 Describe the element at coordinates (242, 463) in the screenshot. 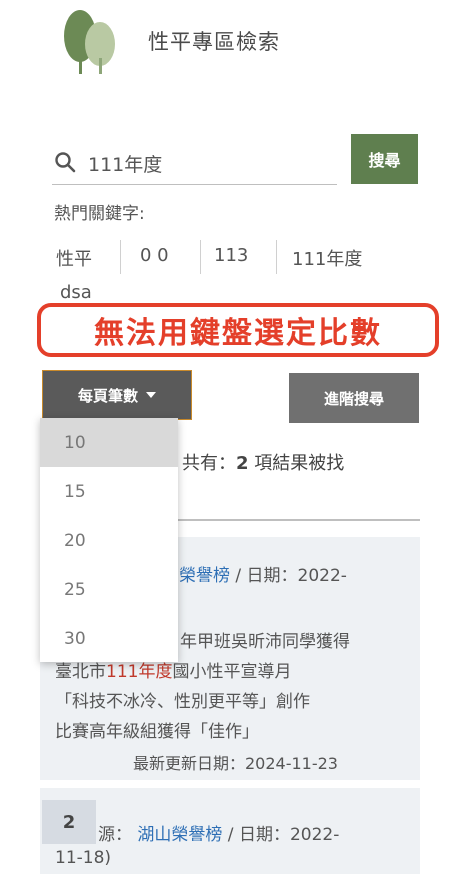

I see `results-count: 2` at that location.